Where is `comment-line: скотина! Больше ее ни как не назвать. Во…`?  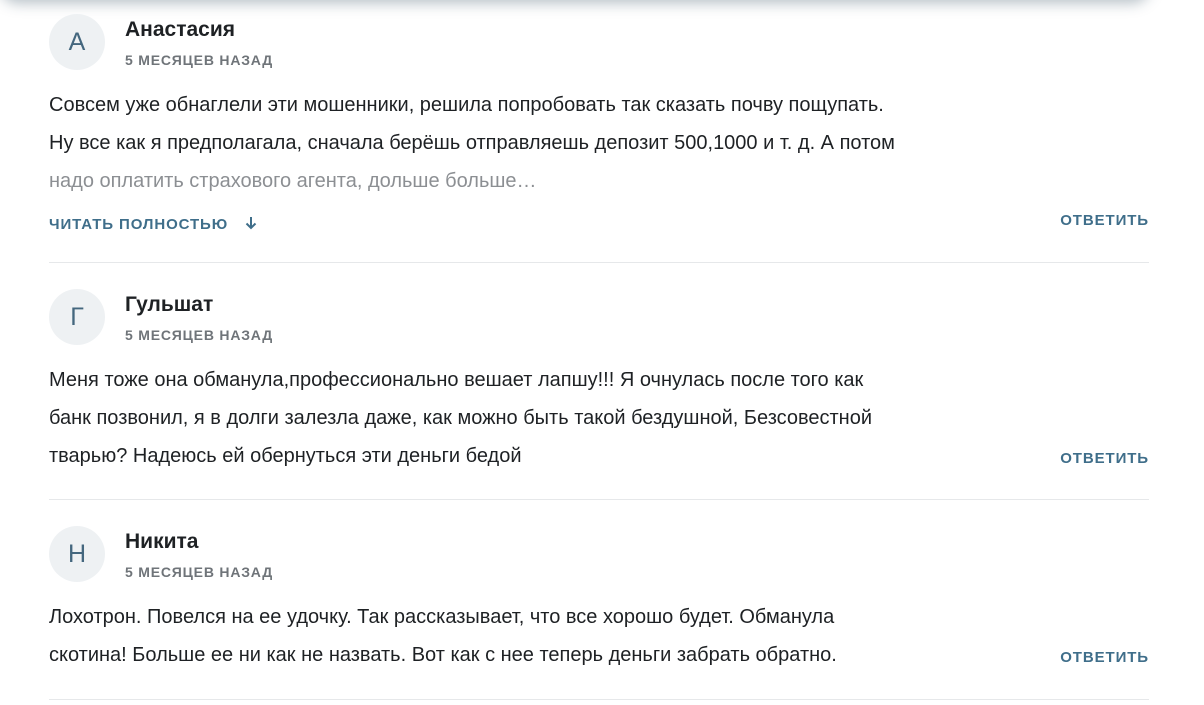 comment-line: скотина! Больше ее ни как не назвать. Во… is located at coordinates (443, 655).